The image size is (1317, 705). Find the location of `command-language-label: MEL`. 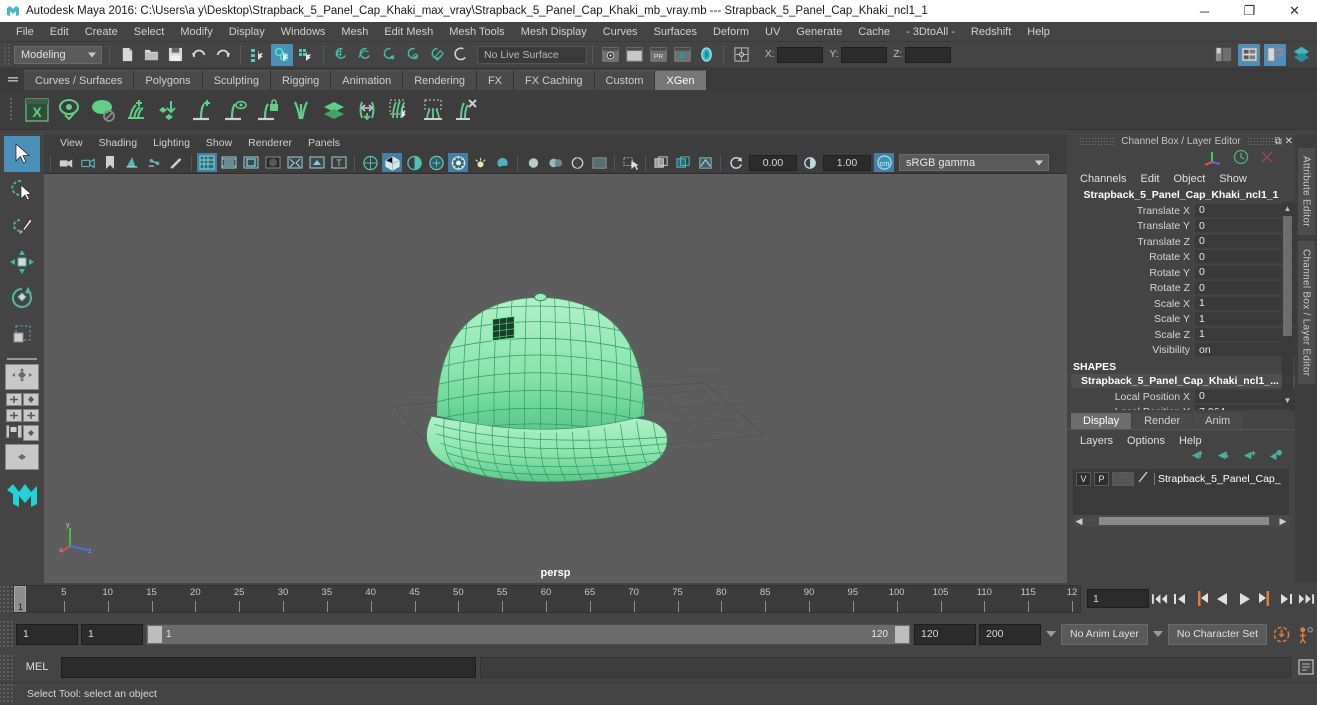

command-language-label: MEL is located at coordinates (37, 667).